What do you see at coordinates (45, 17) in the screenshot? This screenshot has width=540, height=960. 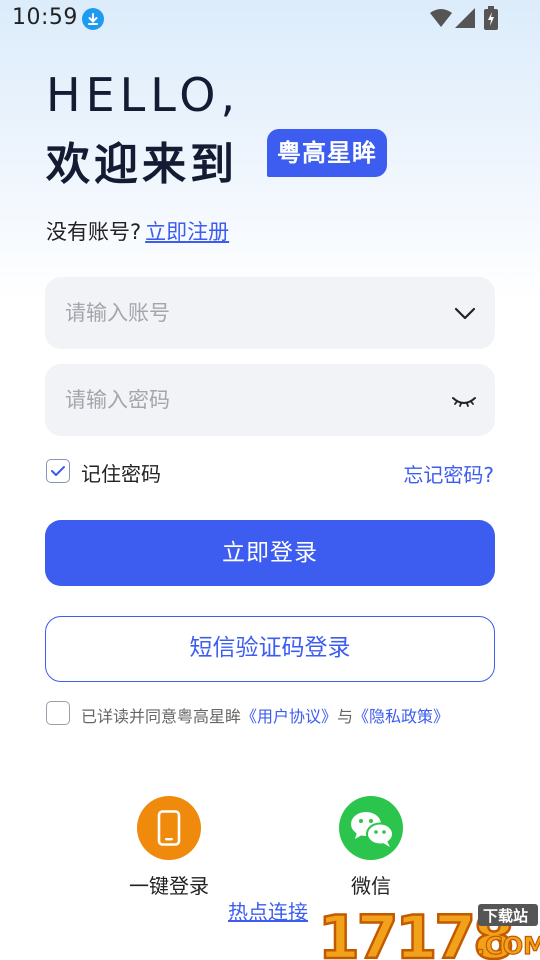 I see `status-time: 10:59` at bounding box center [45, 17].